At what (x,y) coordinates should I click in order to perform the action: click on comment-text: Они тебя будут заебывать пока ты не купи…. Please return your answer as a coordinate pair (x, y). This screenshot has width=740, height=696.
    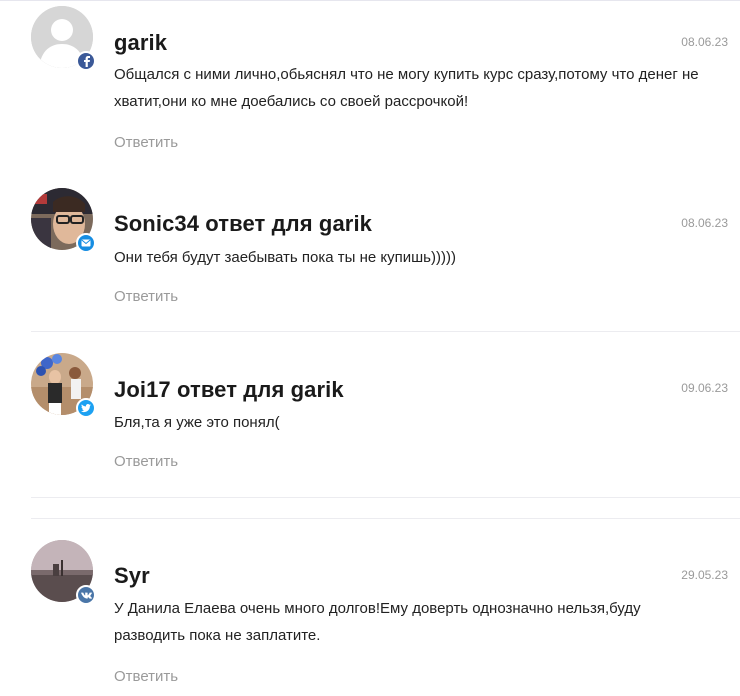
    Looking at the image, I should click on (285, 257).